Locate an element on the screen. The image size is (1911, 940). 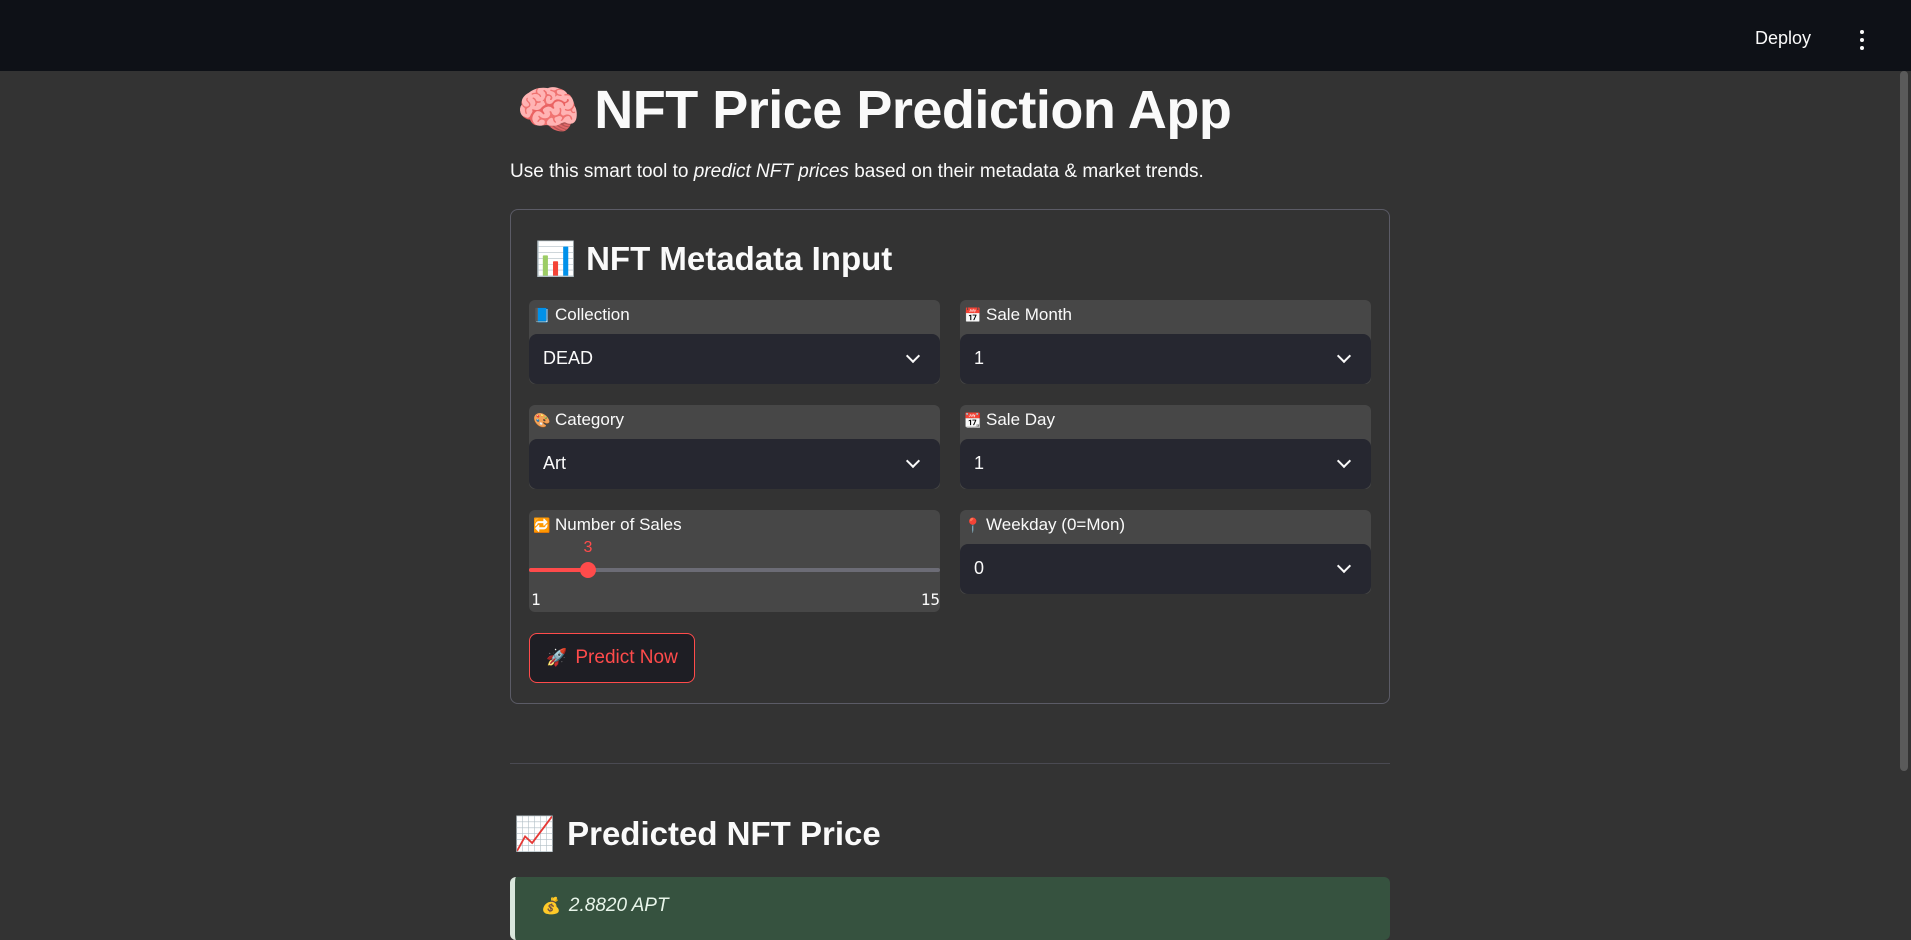
weekday-select: 0 is located at coordinates (1165, 569).